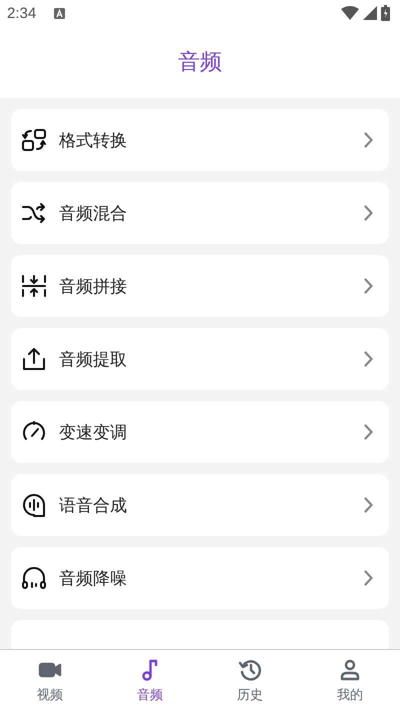  Describe the element at coordinates (200, 286) in the screenshot. I see `menu-item: 音频拼接` at that location.